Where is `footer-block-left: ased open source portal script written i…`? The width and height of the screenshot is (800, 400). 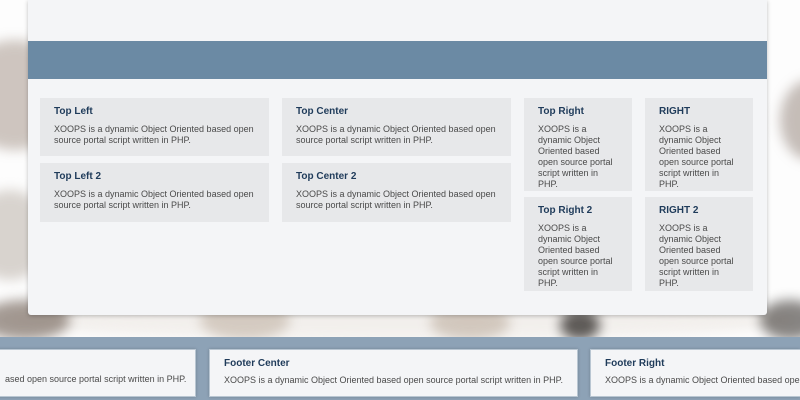
footer-block-left: ased open source portal script written i… is located at coordinates (98, 373).